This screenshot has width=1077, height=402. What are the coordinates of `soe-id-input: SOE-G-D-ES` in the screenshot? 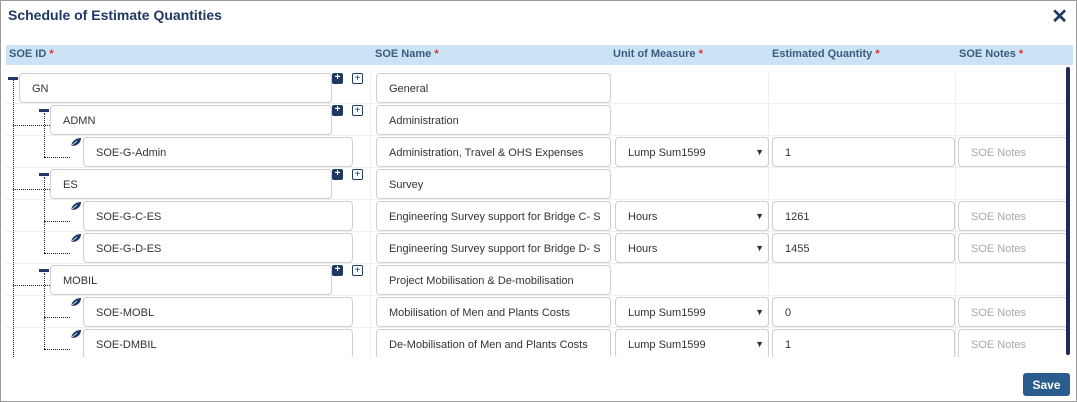 It's located at (218, 248).